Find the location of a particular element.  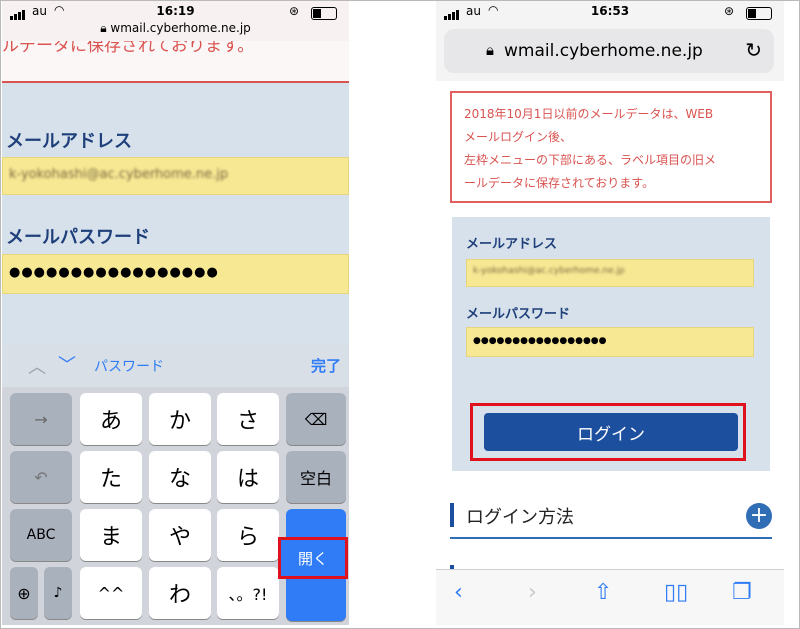

key-kaomoji: ^^ is located at coordinates (111, 593).